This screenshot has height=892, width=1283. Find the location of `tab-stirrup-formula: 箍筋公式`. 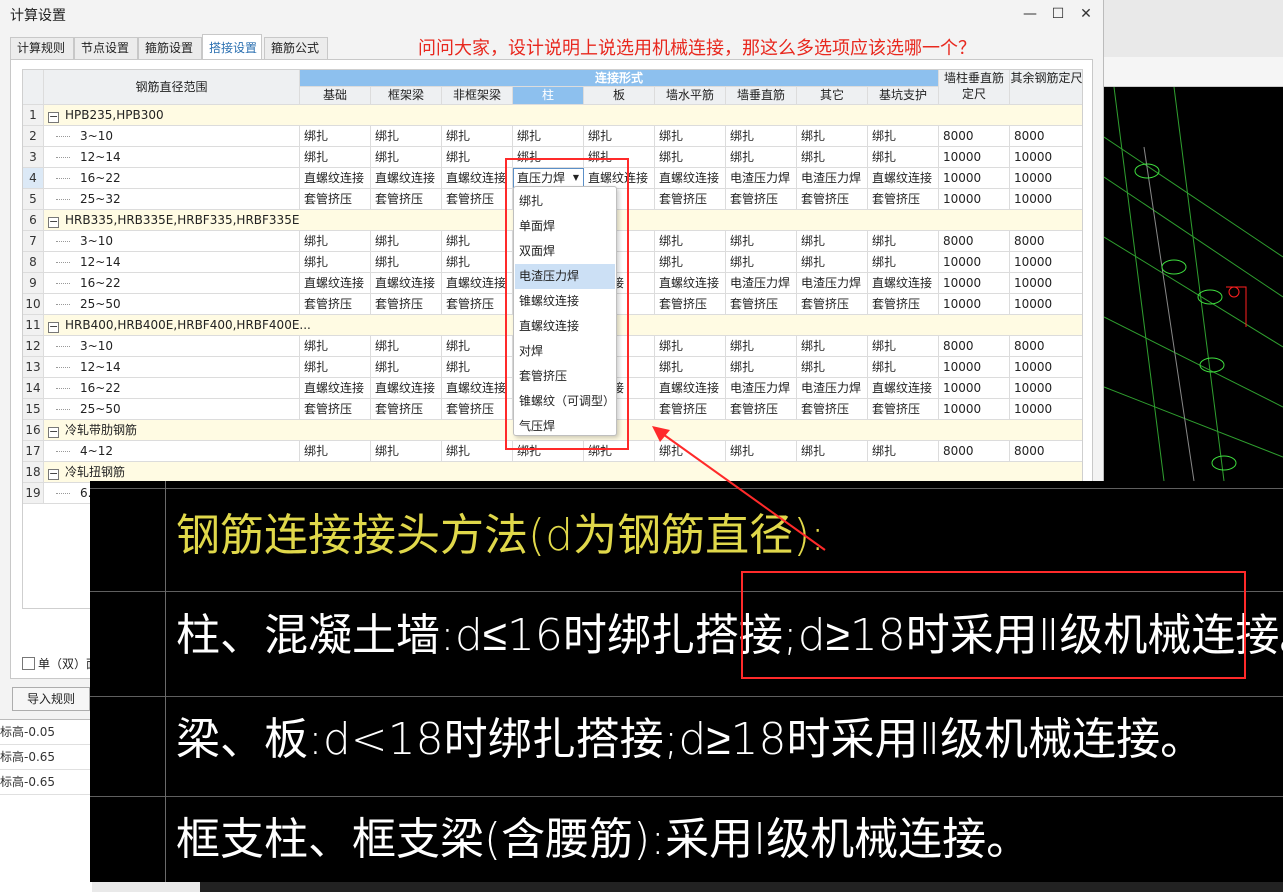

tab-stirrup-formula: 箍筋公式 is located at coordinates (296, 48).